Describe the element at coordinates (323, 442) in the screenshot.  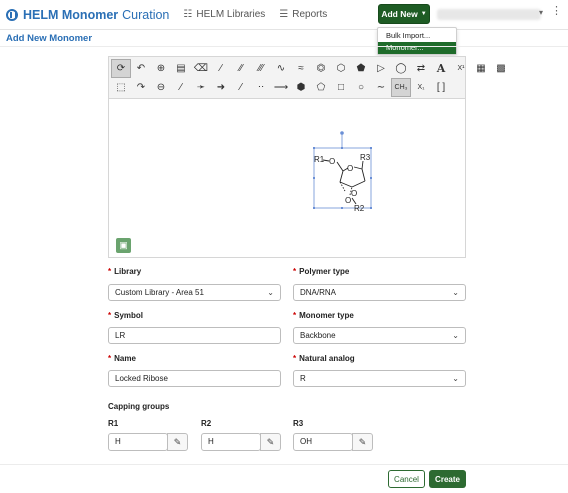
I see `capping-r3-input: OH` at that location.